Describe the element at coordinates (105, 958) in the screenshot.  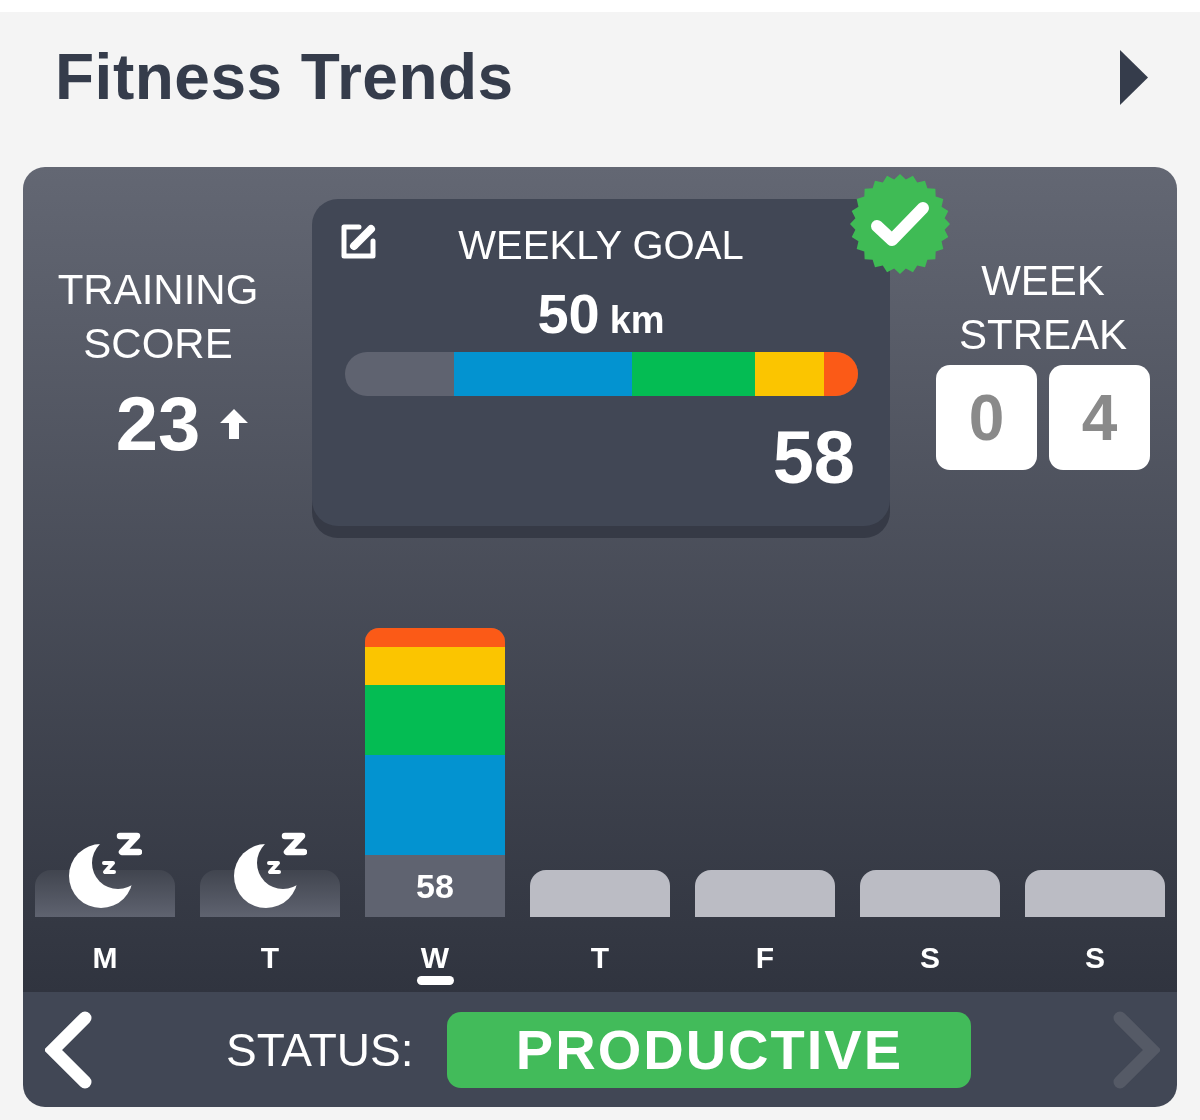
I see `day-label: M` at that location.